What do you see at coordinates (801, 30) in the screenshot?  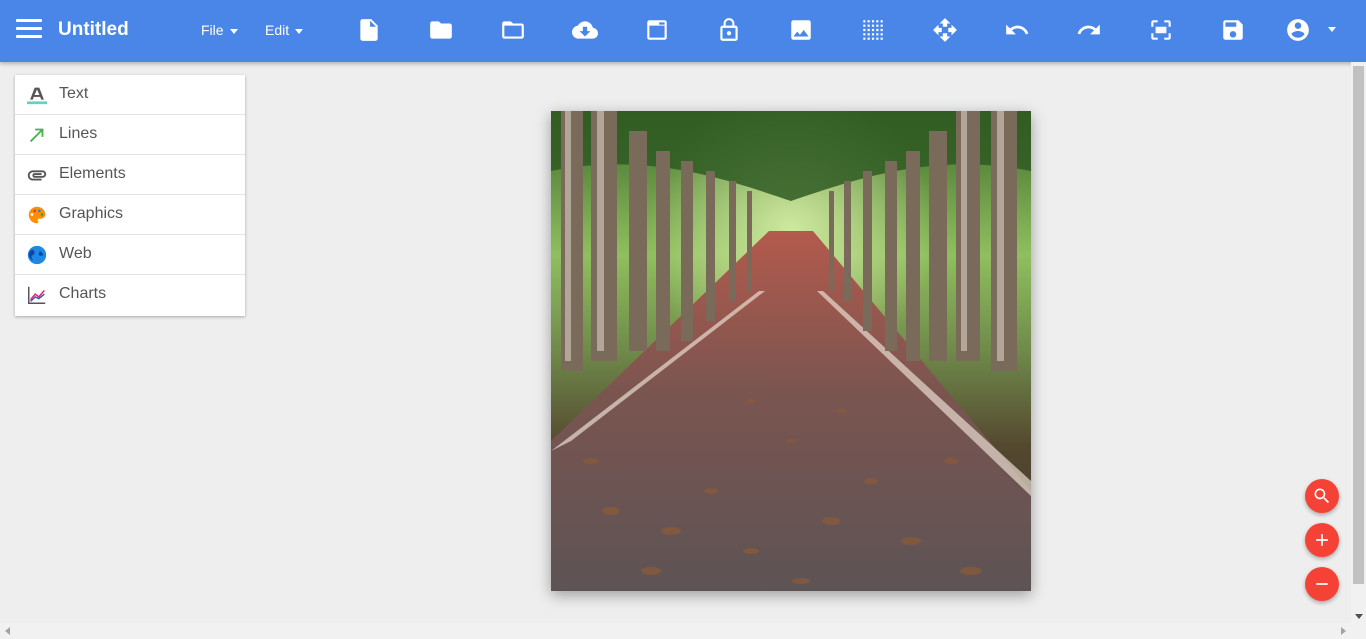 I see `image-icon` at bounding box center [801, 30].